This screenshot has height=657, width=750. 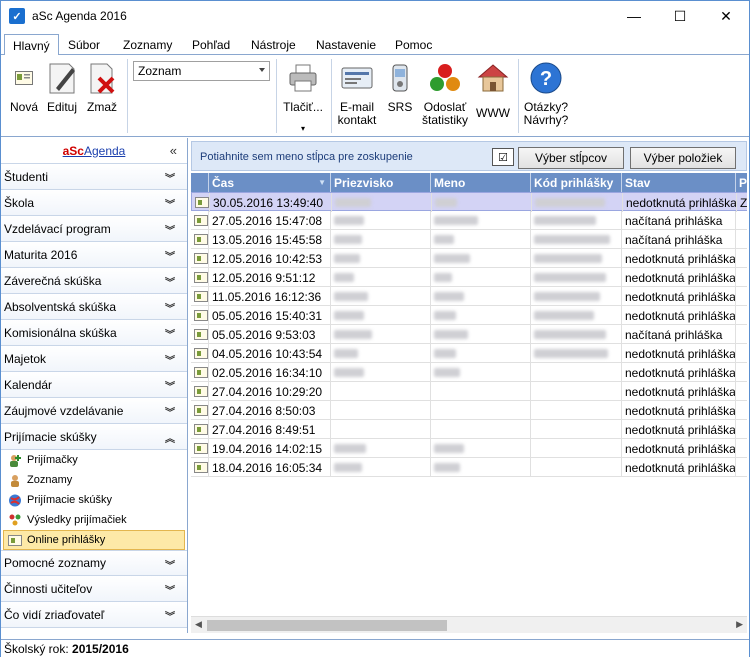 What do you see at coordinates (680, 16) in the screenshot?
I see `maximize-button: ☐` at bounding box center [680, 16].